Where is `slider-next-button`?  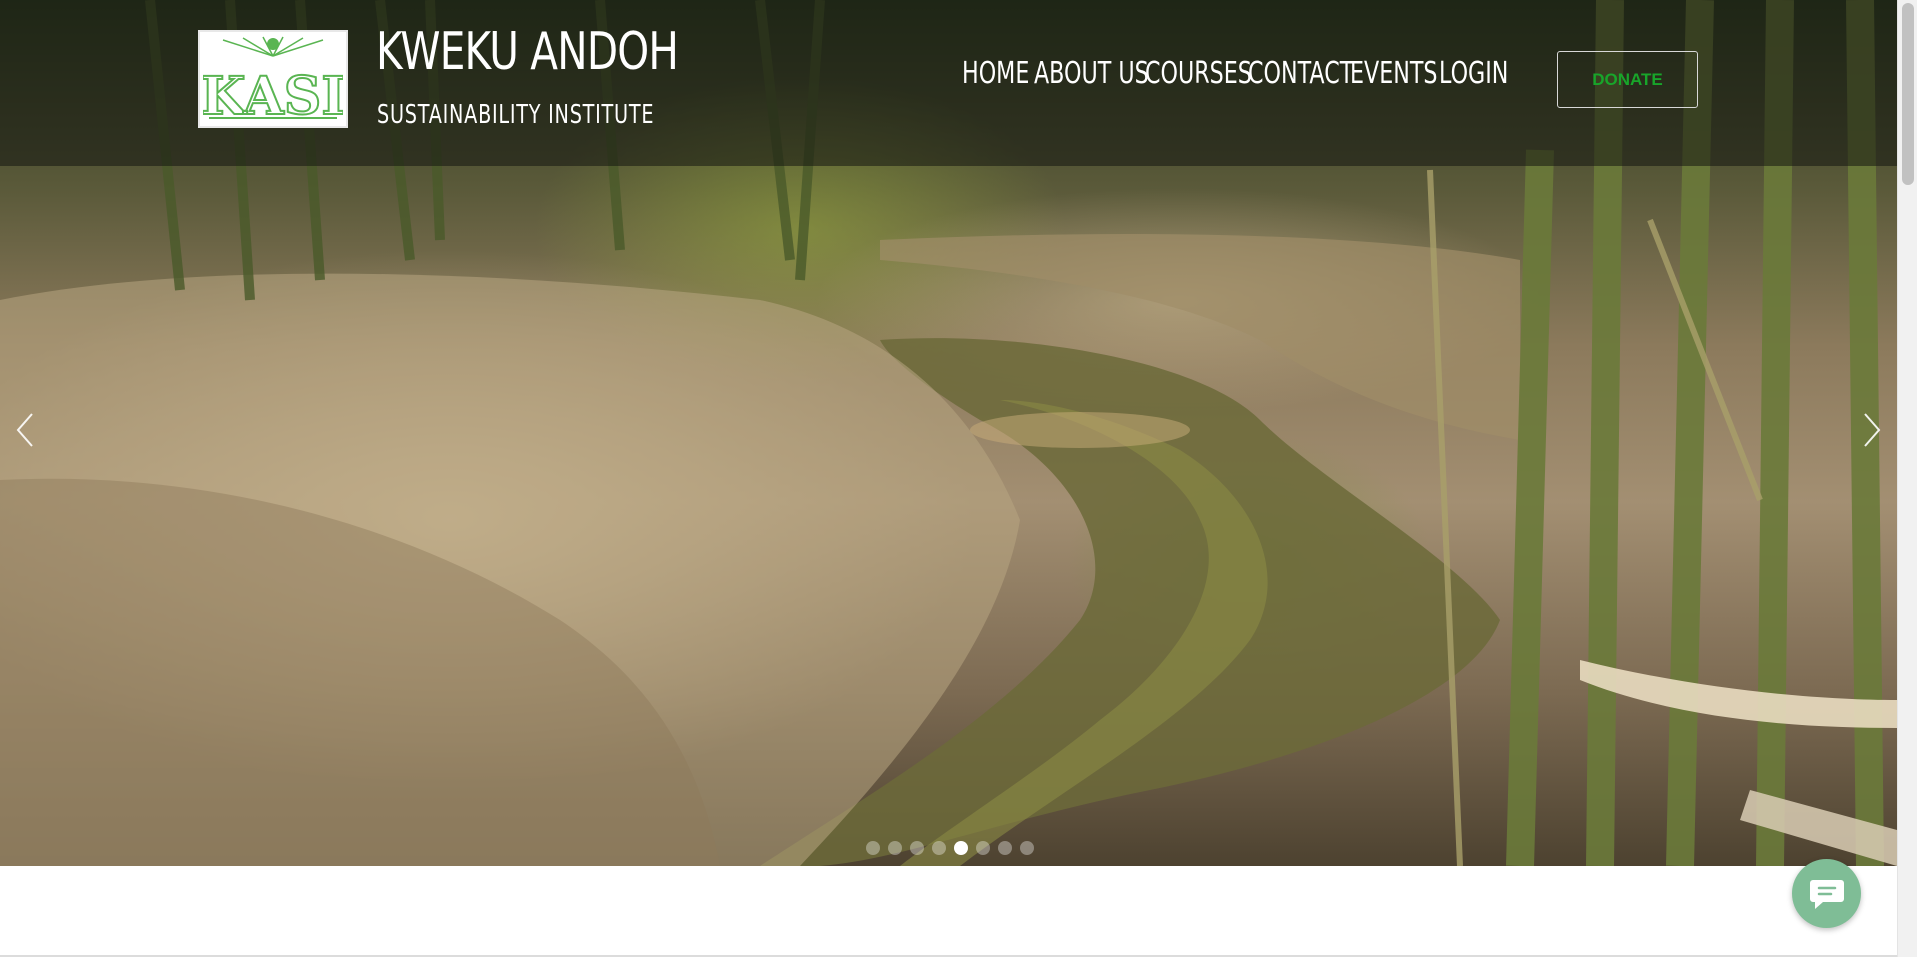
slider-next-button is located at coordinates (1872, 430).